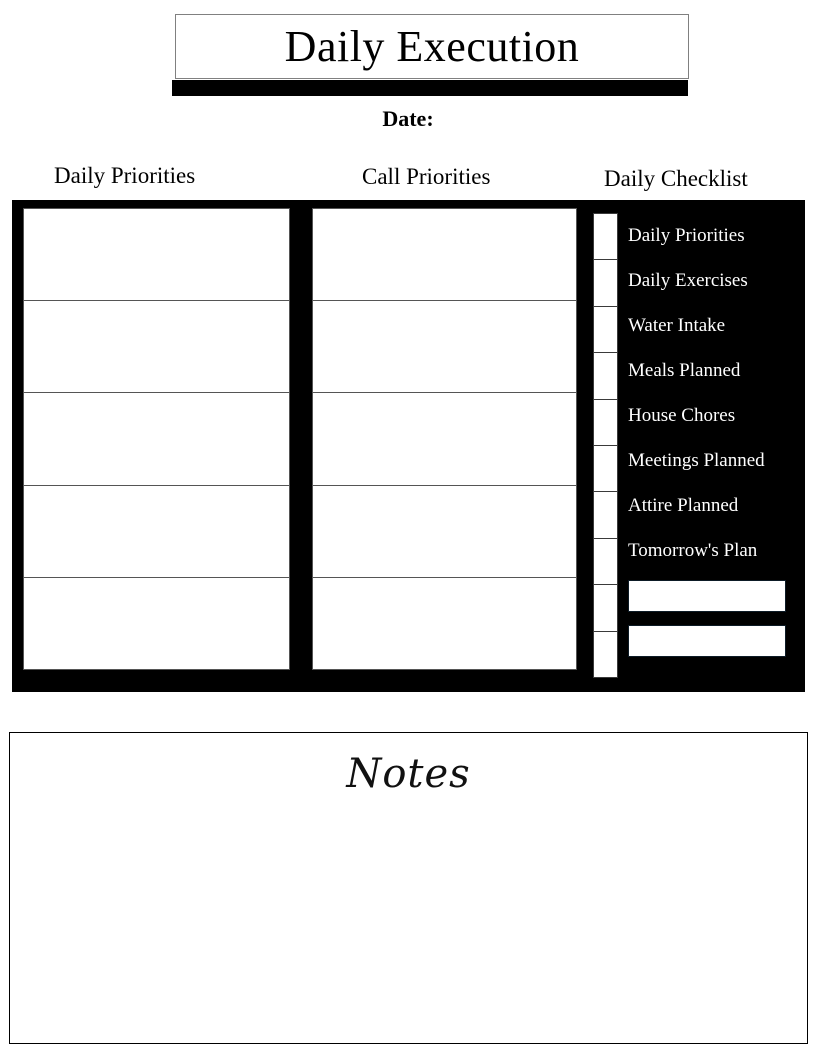 Image resolution: width=816 pixels, height=1056 pixels. Describe the element at coordinates (686, 235) in the screenshot. I see `checklist-item-label: Daily Priorities` at that location.